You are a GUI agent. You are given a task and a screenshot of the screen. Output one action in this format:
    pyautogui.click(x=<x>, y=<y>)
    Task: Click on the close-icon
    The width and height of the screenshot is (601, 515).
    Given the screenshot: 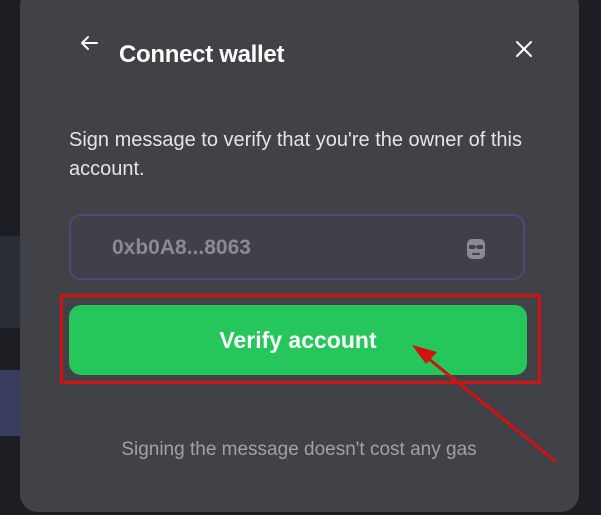 What is the action you would take?
    pyautogui.click(x=524, y=49)
    